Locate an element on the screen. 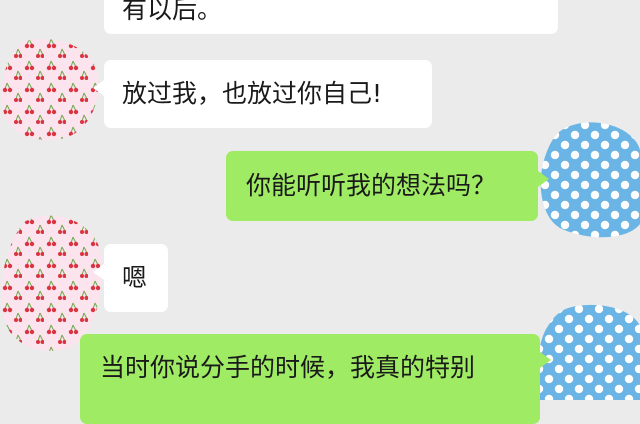 The image size is (640, 424). user-avatar is located at coordinates (590, 180).